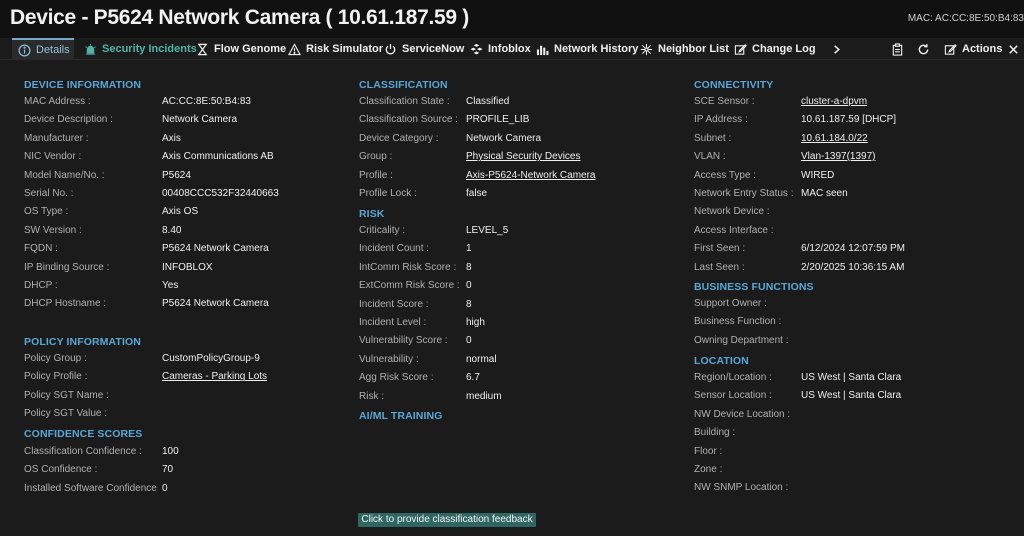 This screenshot has height=536, width=1024. What do you see at coordinates (498, 120) in the screenshot?
I see `field-value: PROFILE_LIB` at bounding box center [498, 120].